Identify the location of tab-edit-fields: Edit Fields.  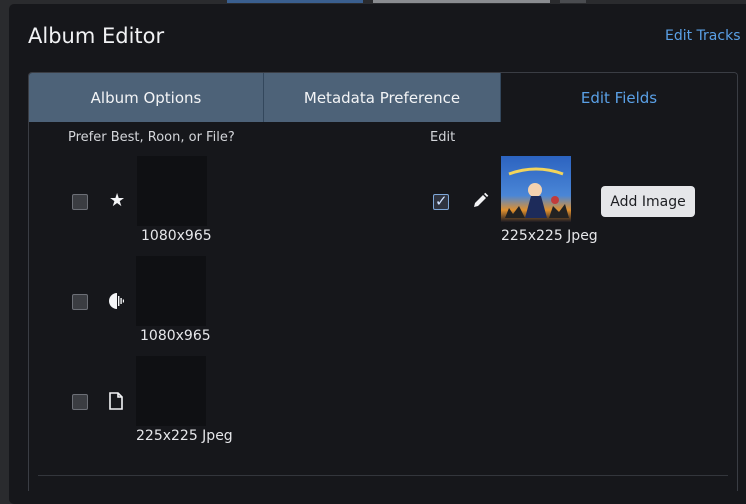
(619, 97).